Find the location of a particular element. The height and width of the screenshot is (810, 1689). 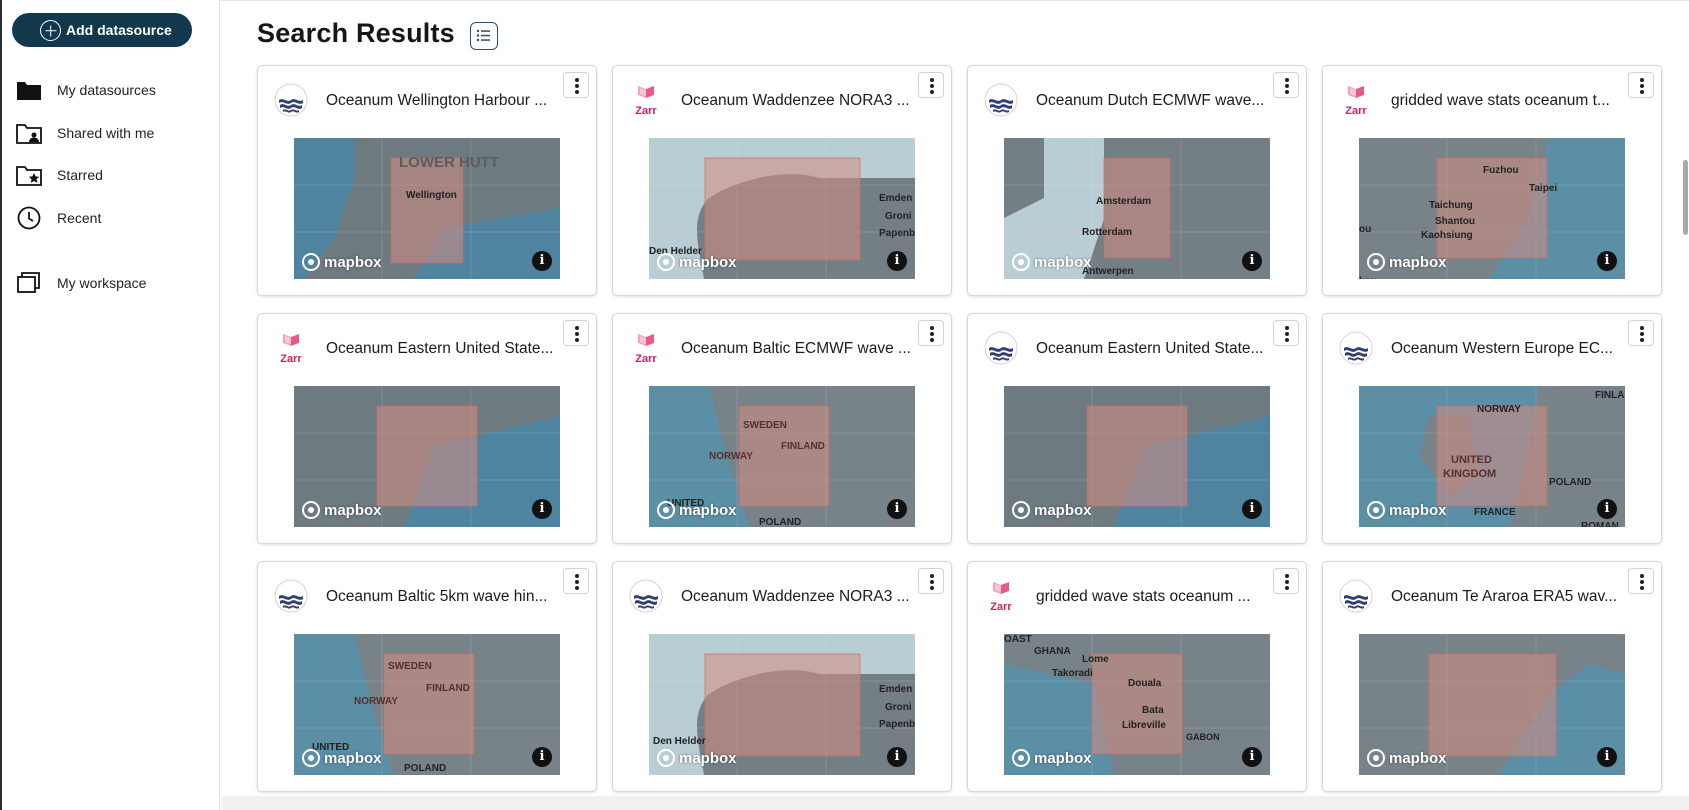

map-label: Rotterdam is located at coordinates (1107, 232).